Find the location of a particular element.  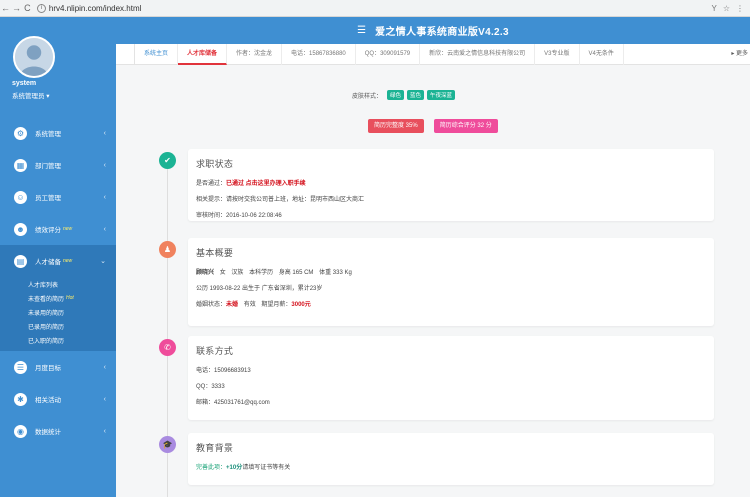

user-role-dropdown: 系统管理员 ▾ is located at coordinates (31, 95).